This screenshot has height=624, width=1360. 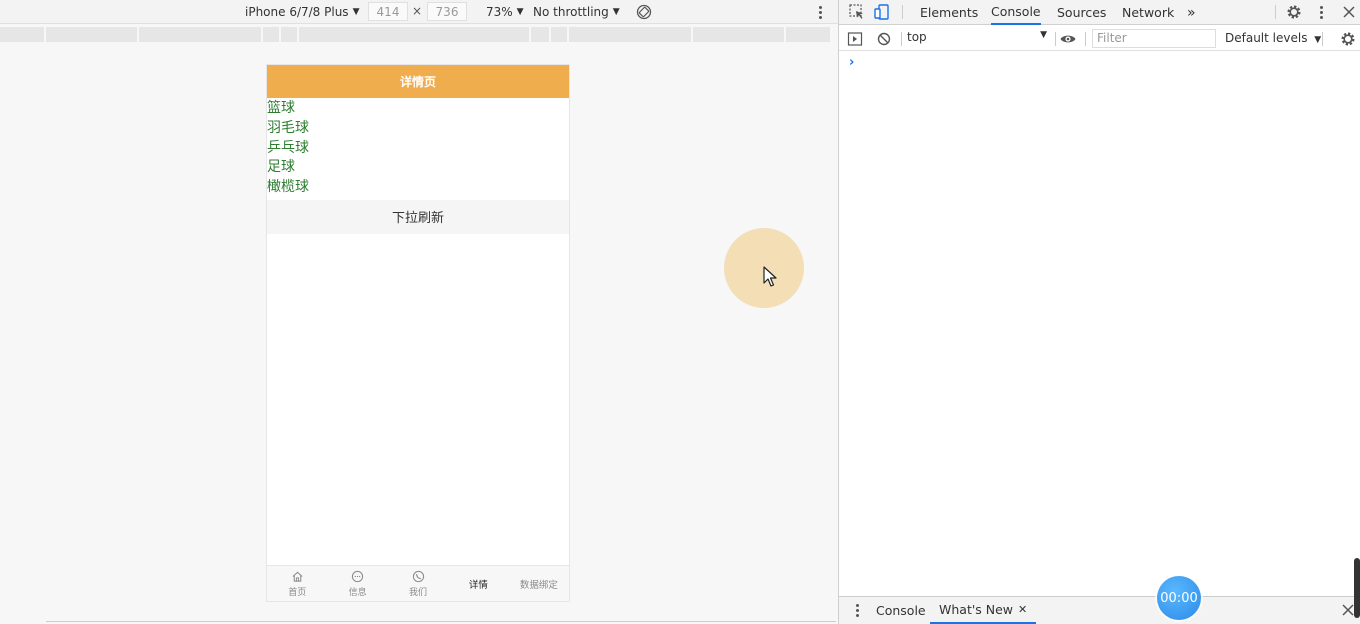 I want to click on list-item: 篮球, so click(x=418, y=109).